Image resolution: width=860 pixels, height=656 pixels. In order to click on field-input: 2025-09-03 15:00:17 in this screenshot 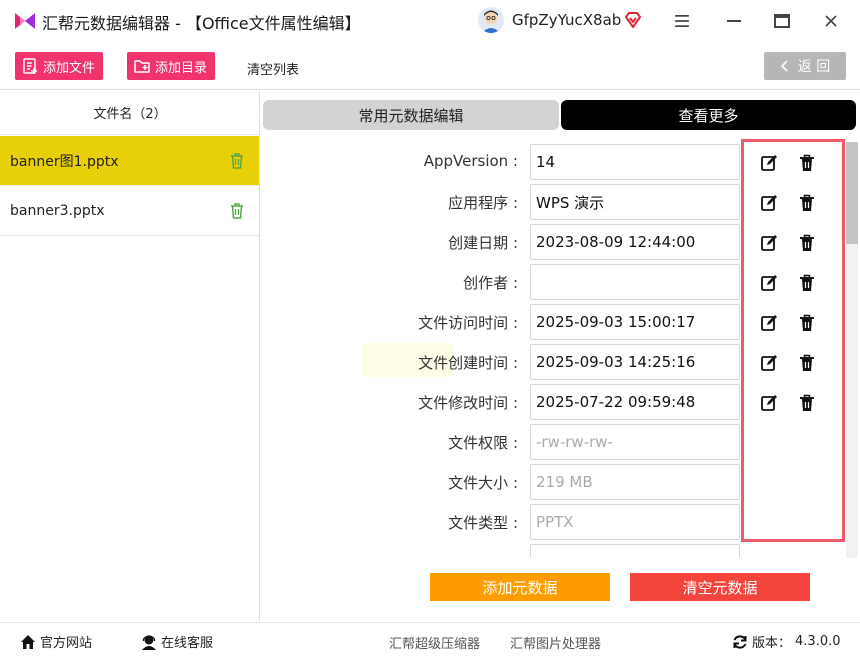, I will do `click(635, 322)`.